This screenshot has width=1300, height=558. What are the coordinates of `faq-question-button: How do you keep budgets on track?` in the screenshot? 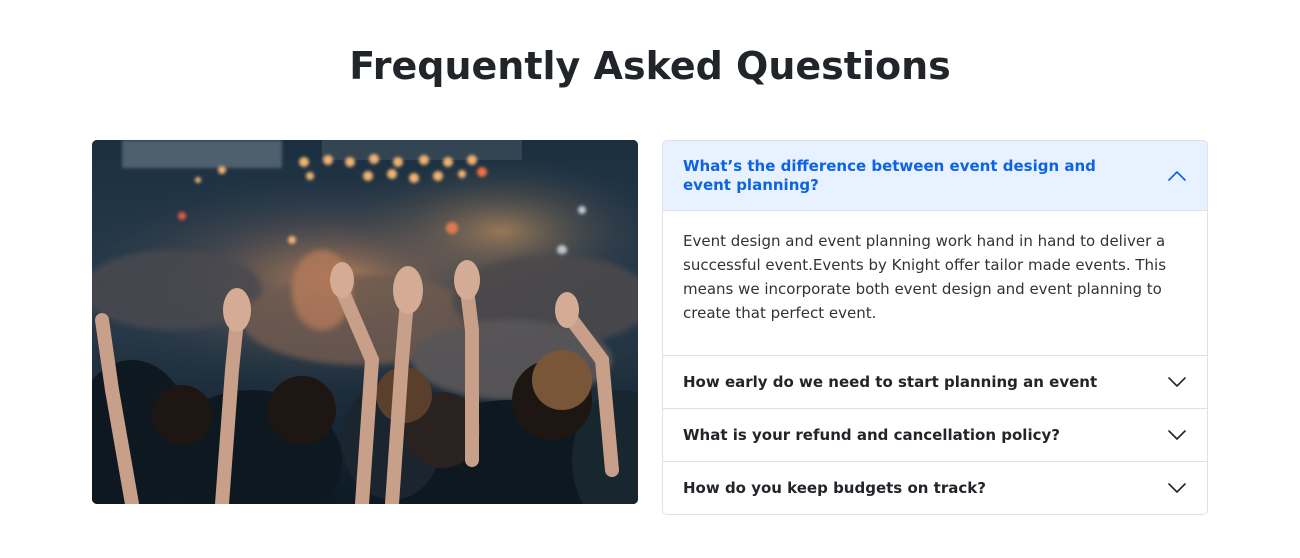 It's located at (935, 488).